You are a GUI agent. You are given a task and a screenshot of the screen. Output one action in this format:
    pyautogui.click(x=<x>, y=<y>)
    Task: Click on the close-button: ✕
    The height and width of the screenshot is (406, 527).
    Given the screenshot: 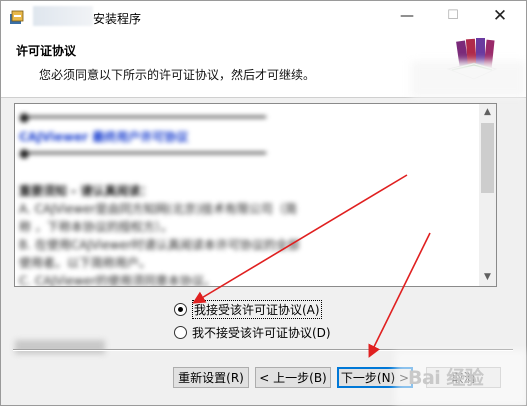 What is the action you would take?
    pyautogui.click(x=500, y=17)
    